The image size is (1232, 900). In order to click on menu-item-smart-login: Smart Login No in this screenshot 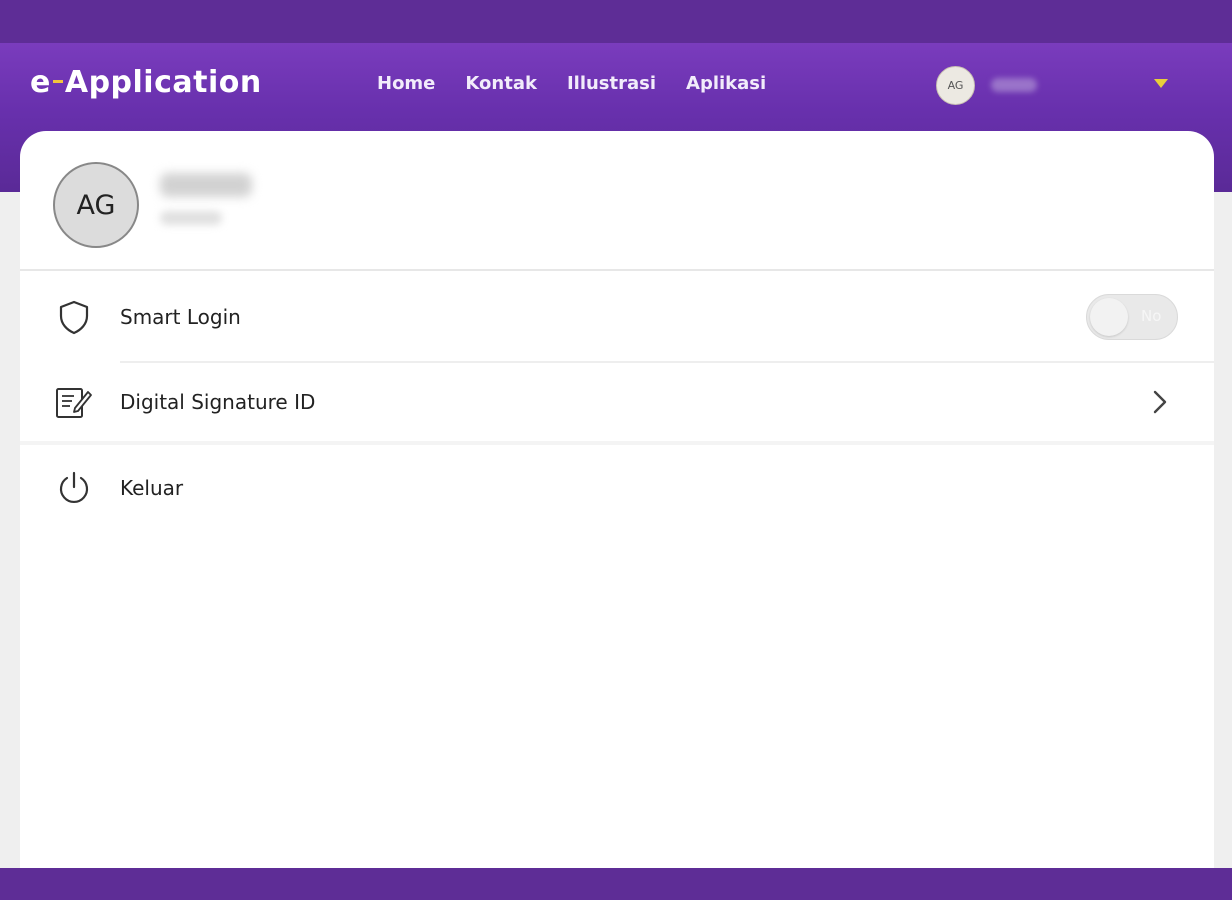, I will do `click(617, 317)`.